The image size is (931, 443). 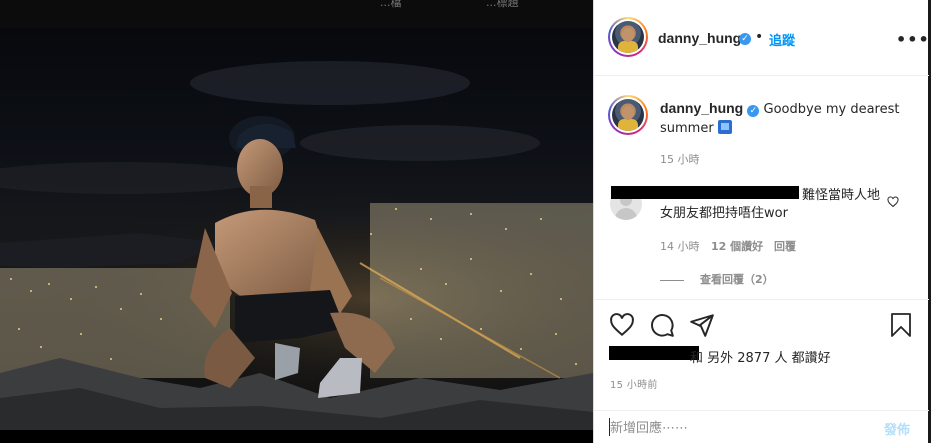 I want to click on post-caption: danny_hung ✓ Goodbye my dearest summer, so click(x=780, y=118).